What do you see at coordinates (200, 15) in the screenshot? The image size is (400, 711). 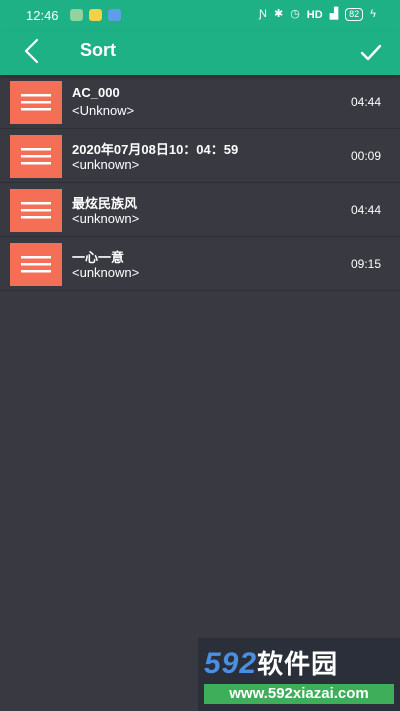 I see `status-bar: 12:46 Ɲ ✱ ◷ HD ▟ 82 ϟ` at bounding box center [200, 15].